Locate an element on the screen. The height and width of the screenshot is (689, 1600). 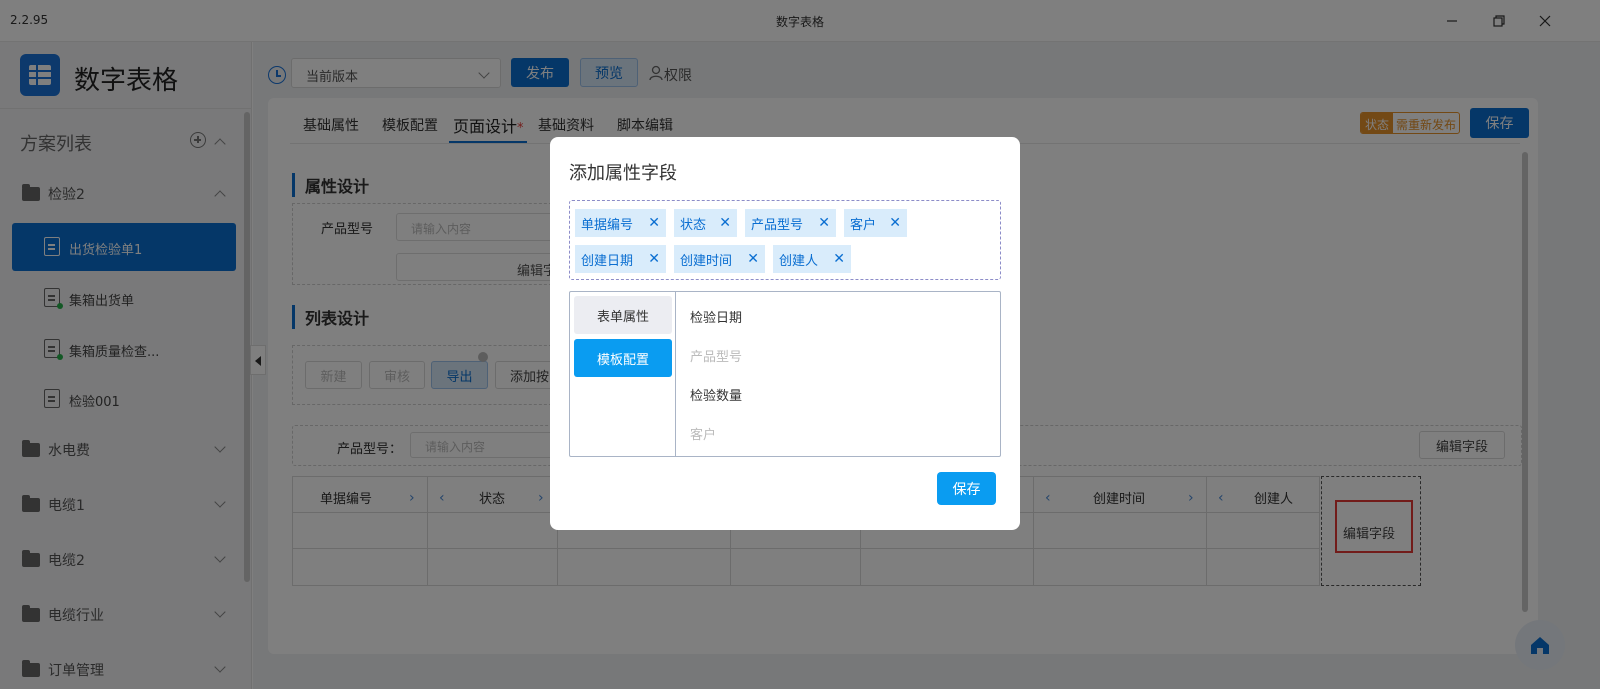
tag-label: 创建日期 is located at coordinates (607, 261).